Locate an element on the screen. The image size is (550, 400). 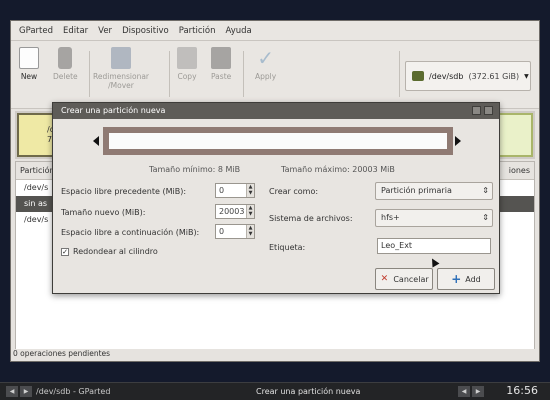
max-size-text: Tamaño máximo: 20003 MiB is located at coordinates (338, 169).